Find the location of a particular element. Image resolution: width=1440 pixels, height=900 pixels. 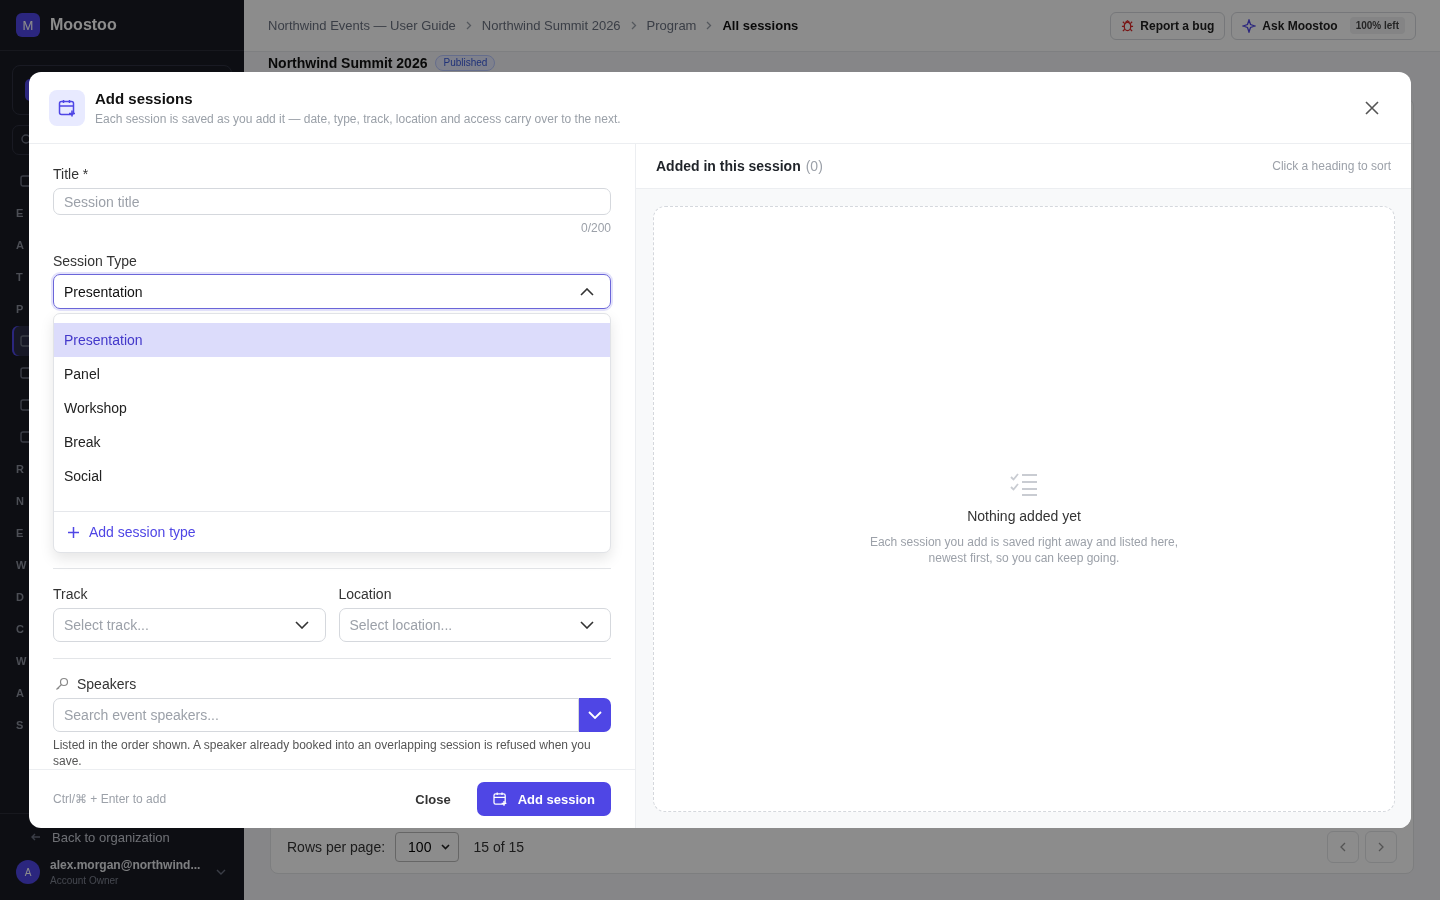

checklist-icon is located at coordinates (1024, 484).